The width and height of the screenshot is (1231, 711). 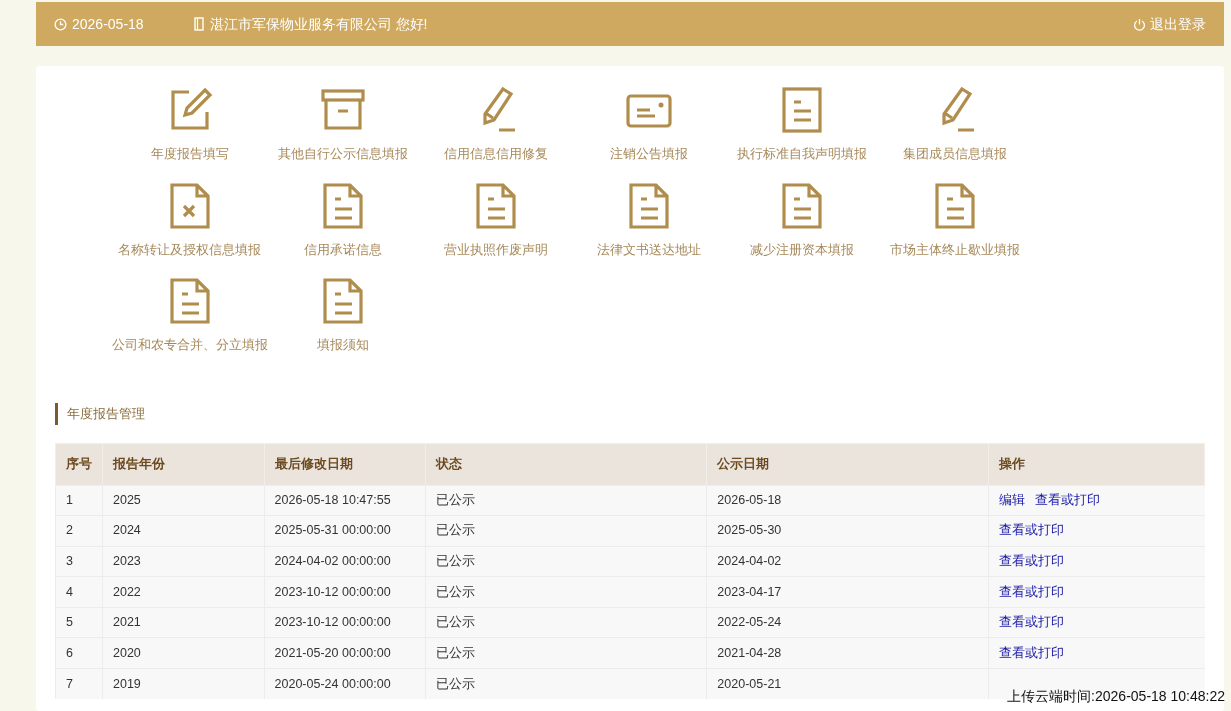 What do you see at coordinates (954, 220) in the screenshot?
I see `menu-tile: 市场主体终止歇业填报` at bounding box center [954, 220].